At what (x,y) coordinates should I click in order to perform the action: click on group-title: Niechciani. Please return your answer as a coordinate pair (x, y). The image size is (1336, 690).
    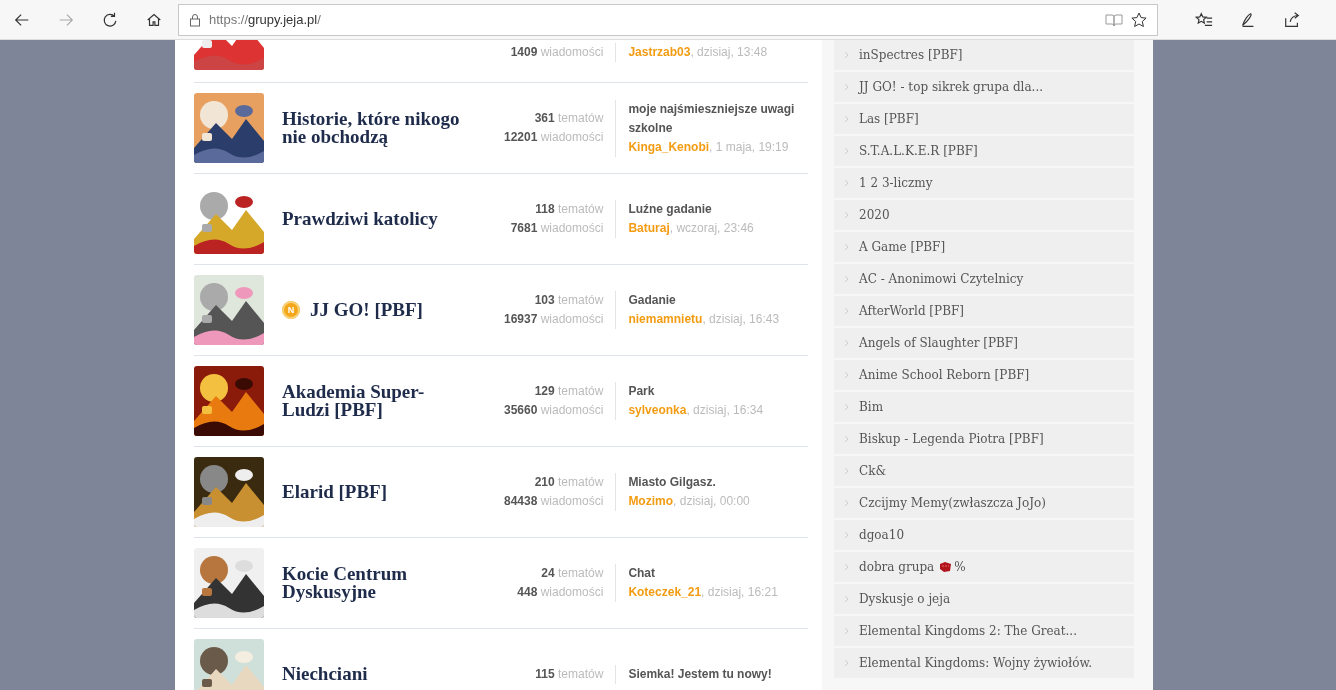
    Looking at the image, I should click on (325, 674).